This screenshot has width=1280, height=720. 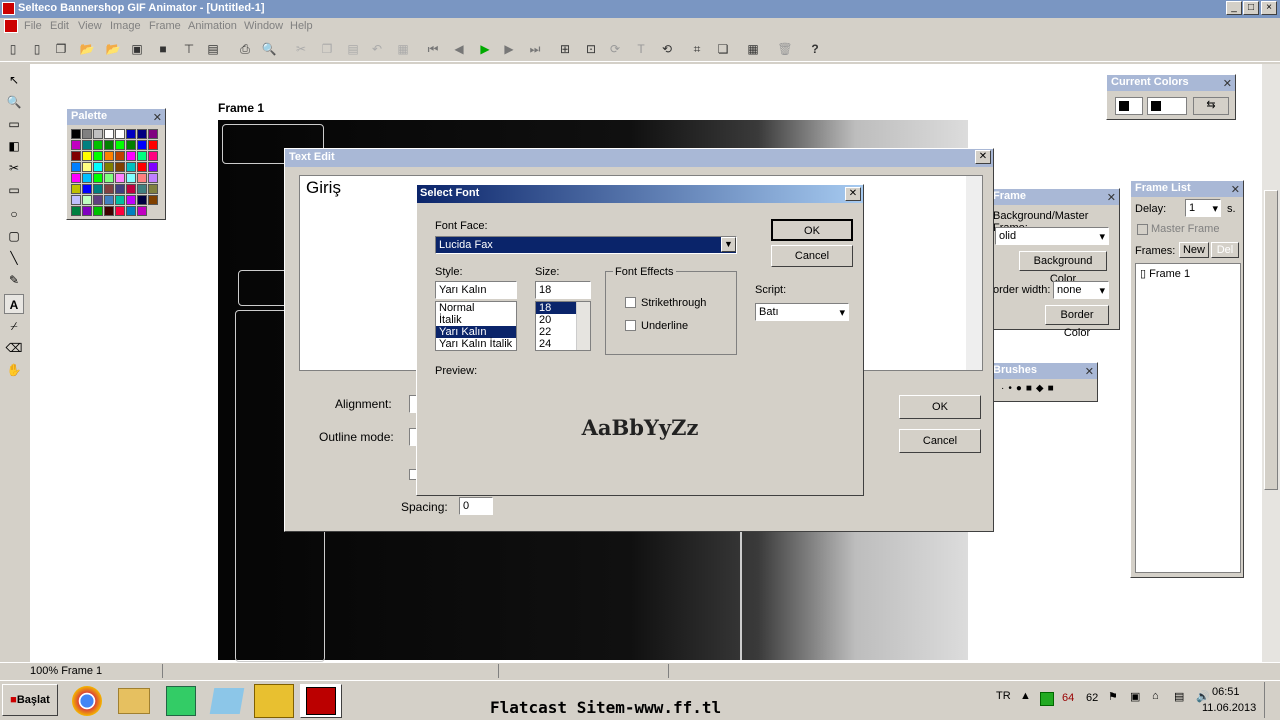 What do you see at coordinates (591, 49) in the screenshot?
I see `resize-icon: ⊡` at bounding box center [591, 49].